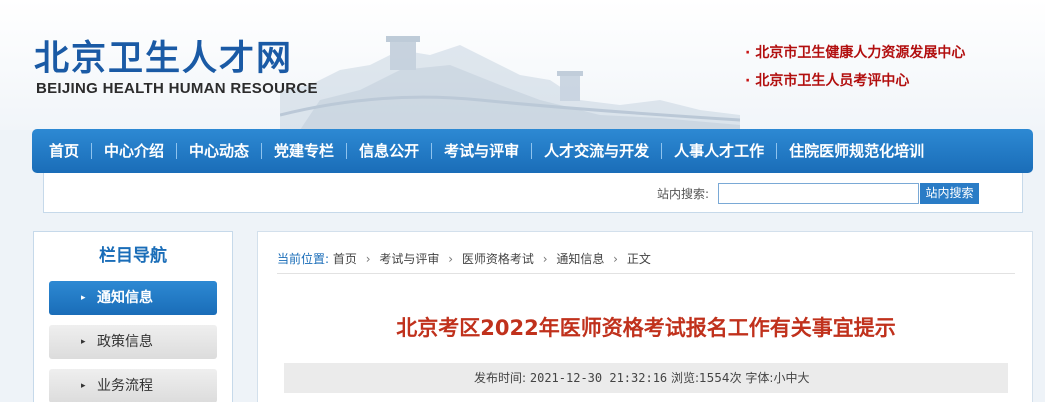  I want to click on sidebar-item-procedures: ▸ 业务流程, so click(133, 385).